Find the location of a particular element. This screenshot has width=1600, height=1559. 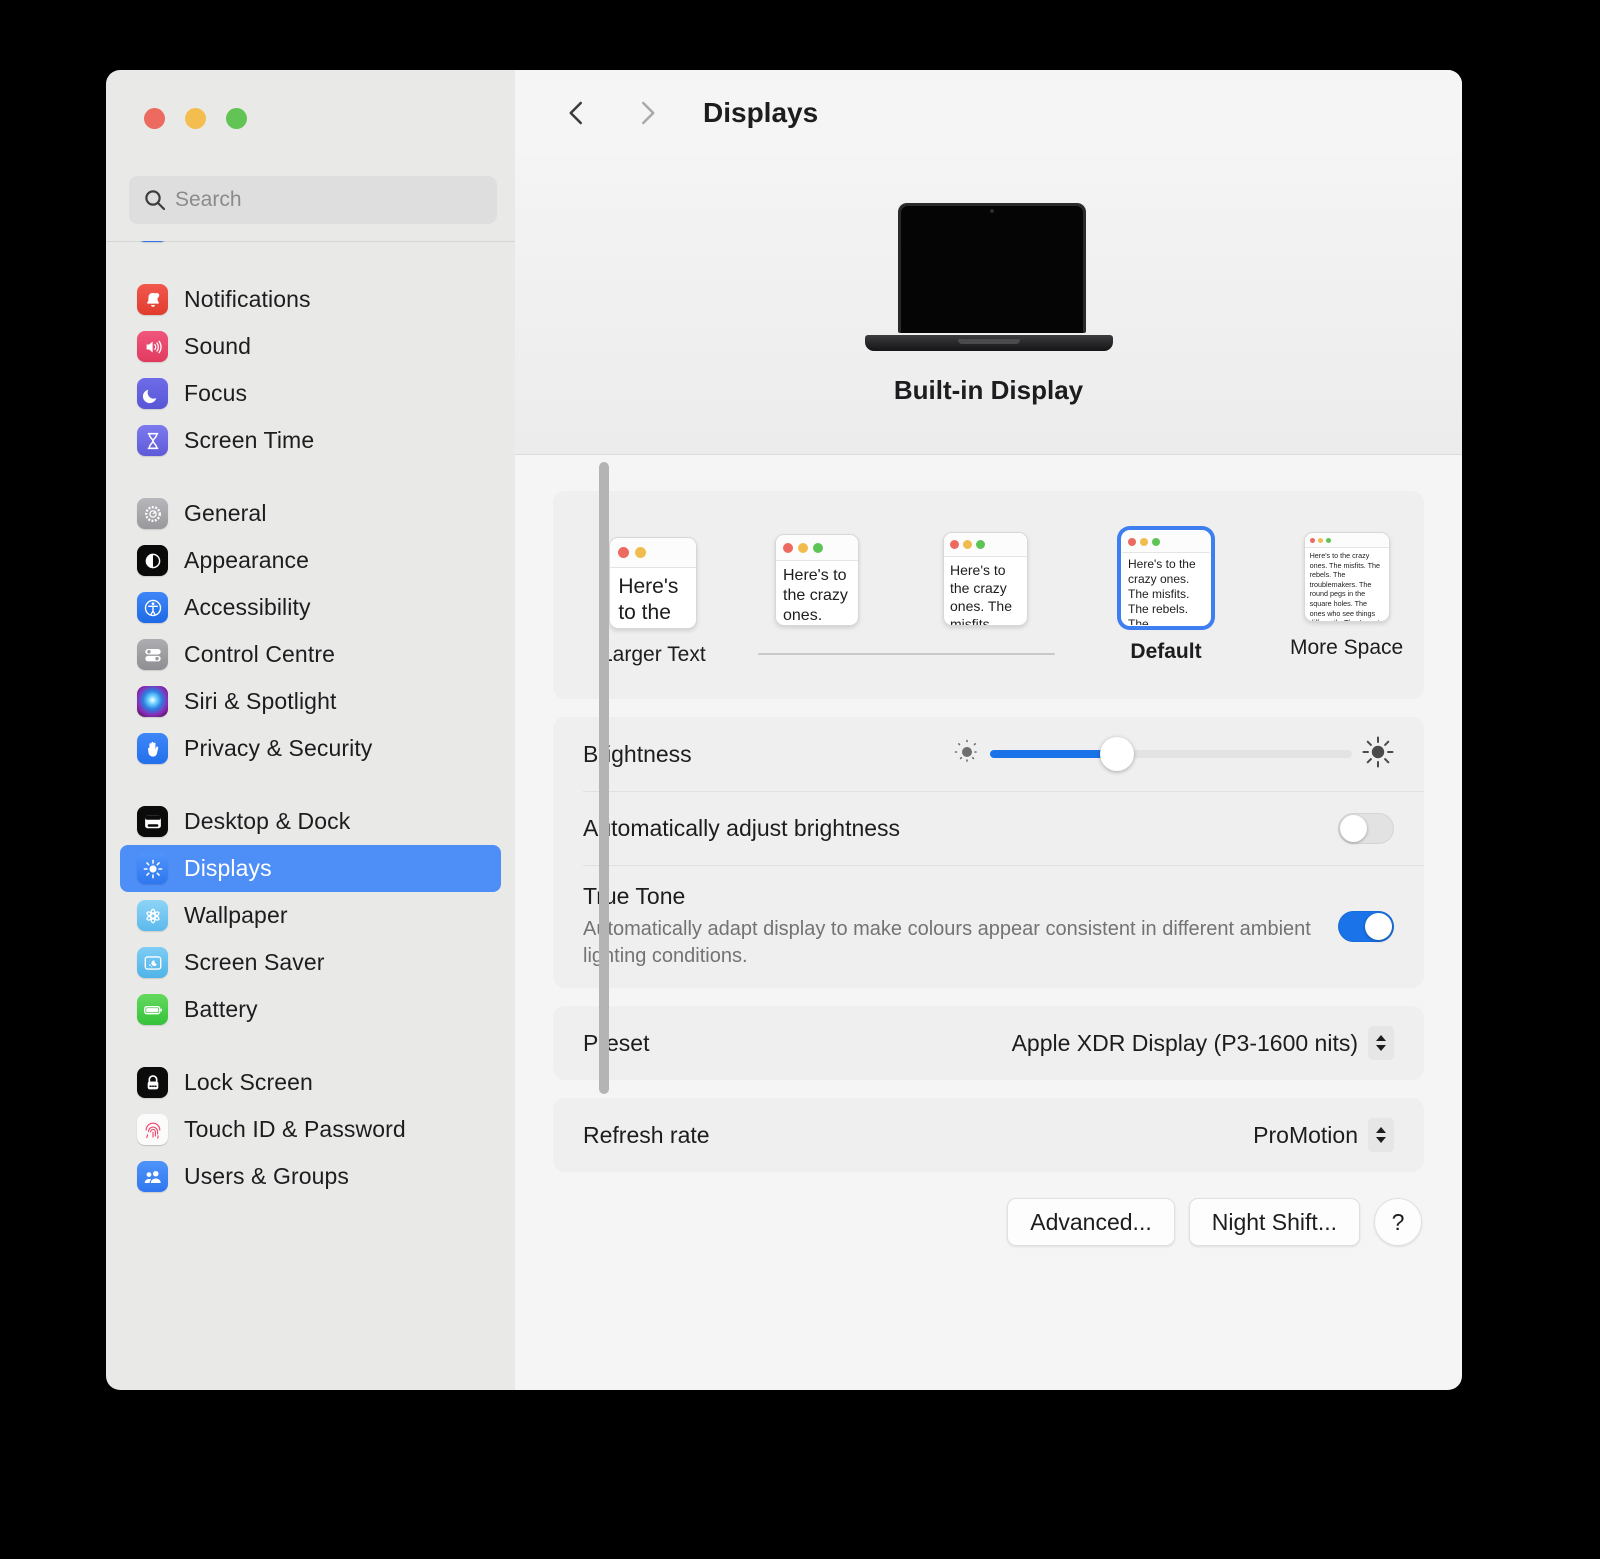

preset-value: Apple XDR Display (P3-1600 nits) is located at coordinates (1184, 1042).